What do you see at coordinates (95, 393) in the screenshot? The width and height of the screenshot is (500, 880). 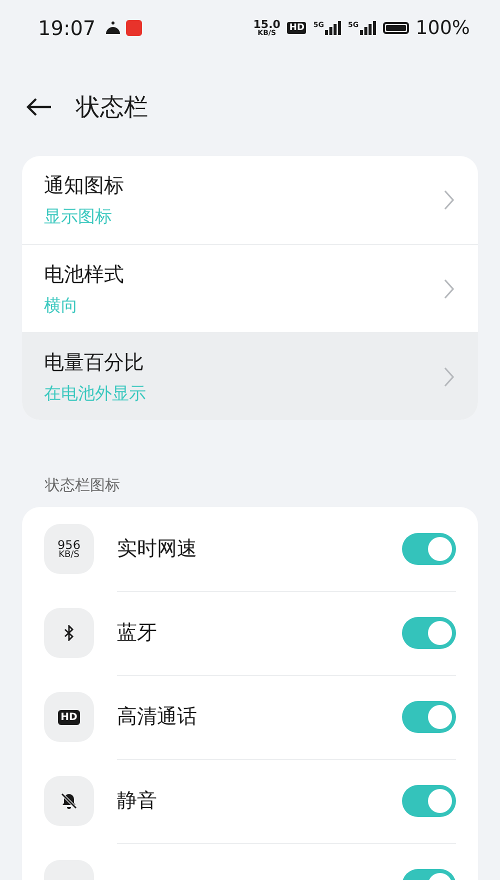 I see `setting-value: 在电池外显示` at bounding box center [95, 393].